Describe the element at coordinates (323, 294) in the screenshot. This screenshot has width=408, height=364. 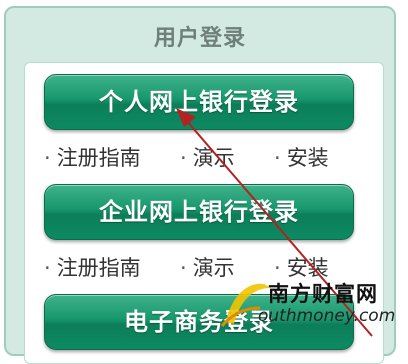
I see `watermark-title: 南方财富网` at that location.